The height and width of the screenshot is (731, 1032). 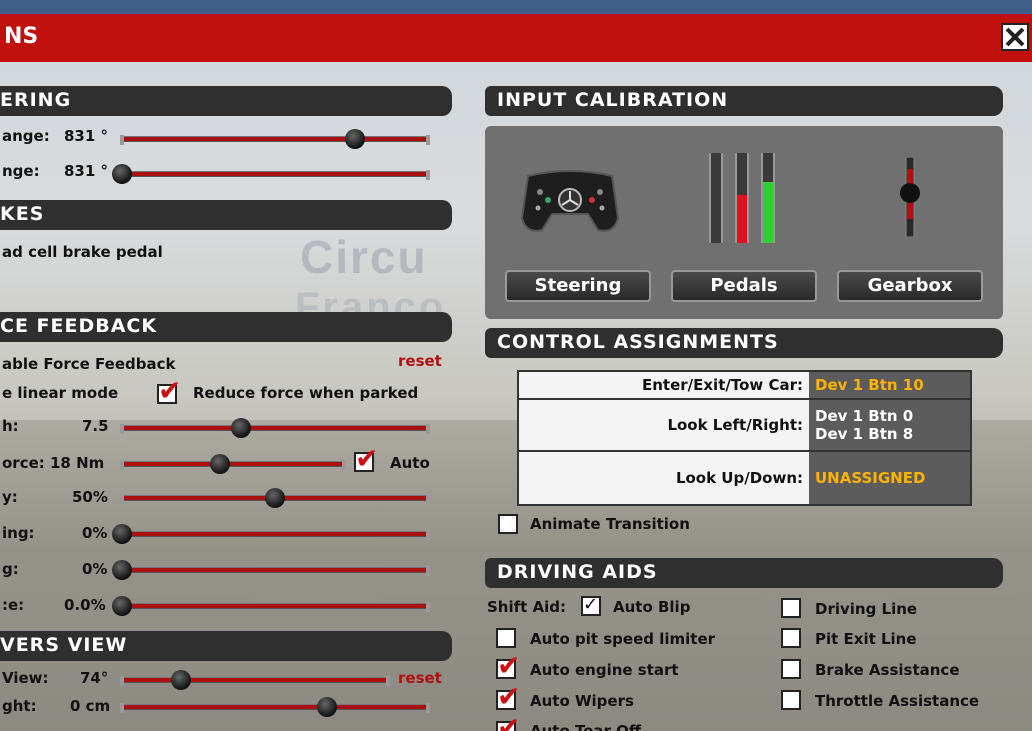 What do you see at coordinates (791, 700) in the screenshot?
I see `throttle-assistance-checkbox` at bounding box center [791, 700].